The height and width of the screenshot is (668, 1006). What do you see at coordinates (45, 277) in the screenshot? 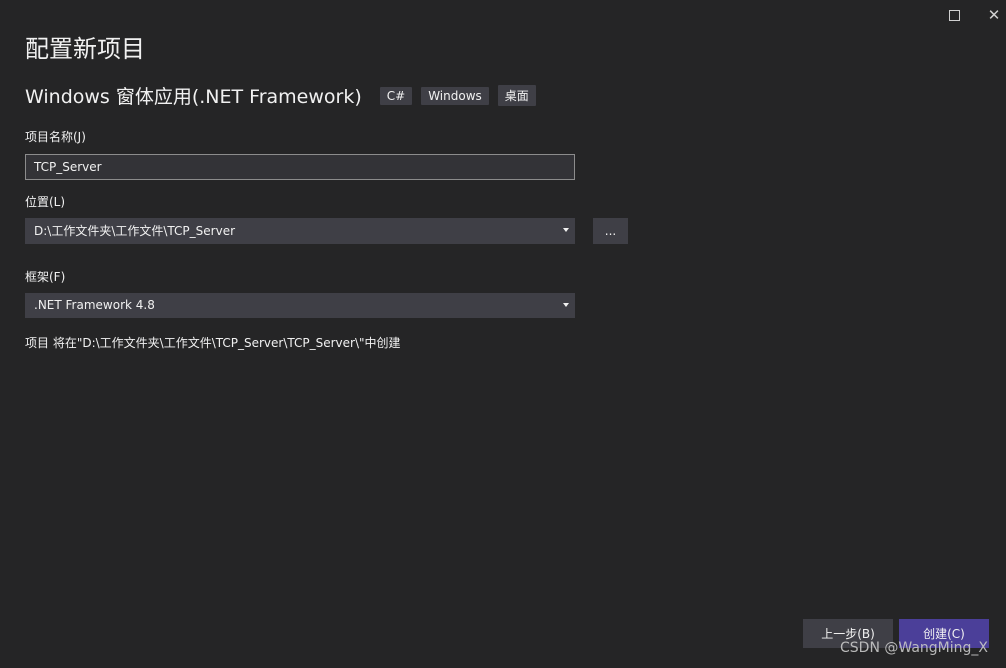
I see `framework-label: 框架(F)` at bounding box center [45, 277].